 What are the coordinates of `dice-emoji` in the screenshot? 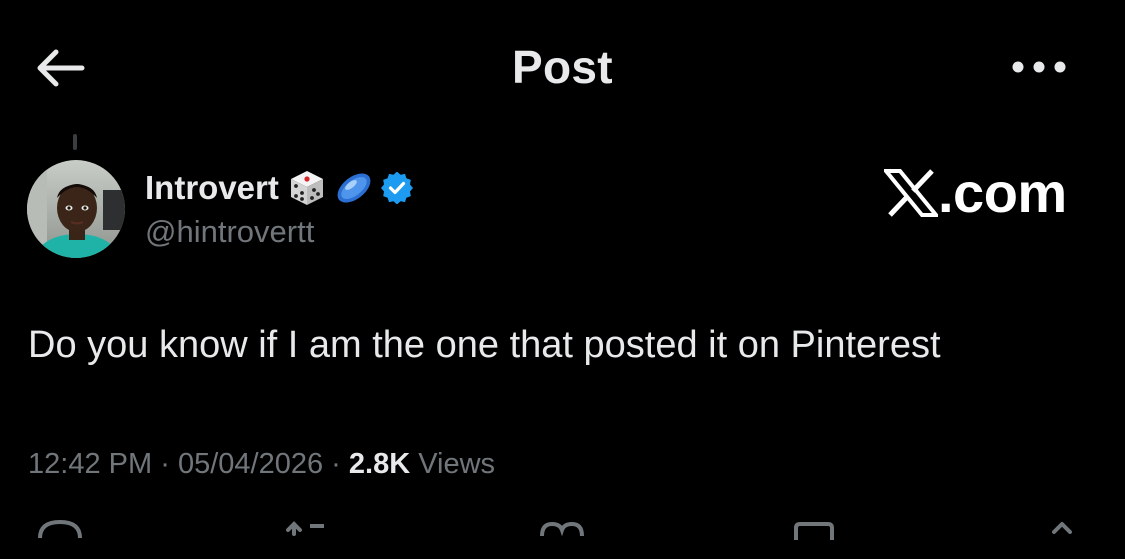 It's located at (307, 188).